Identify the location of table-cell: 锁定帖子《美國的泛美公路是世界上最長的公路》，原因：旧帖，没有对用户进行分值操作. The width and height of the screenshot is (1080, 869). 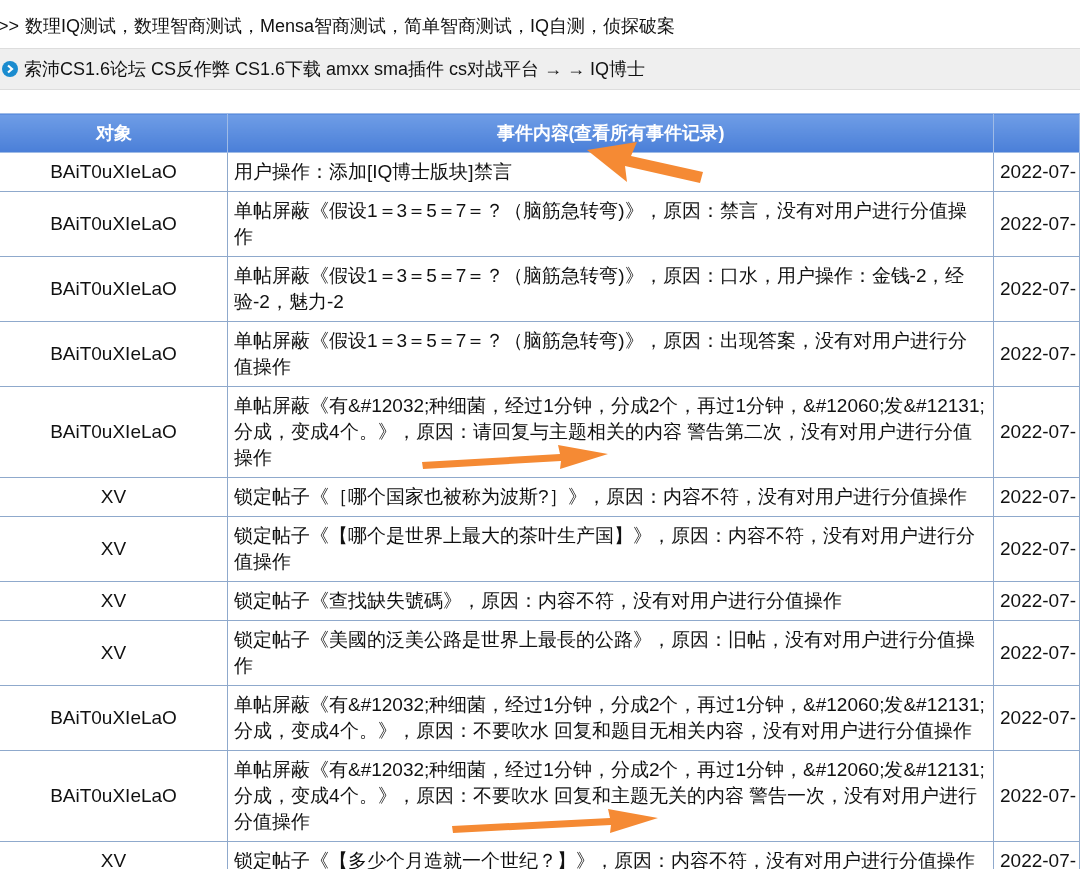
(610, 653).